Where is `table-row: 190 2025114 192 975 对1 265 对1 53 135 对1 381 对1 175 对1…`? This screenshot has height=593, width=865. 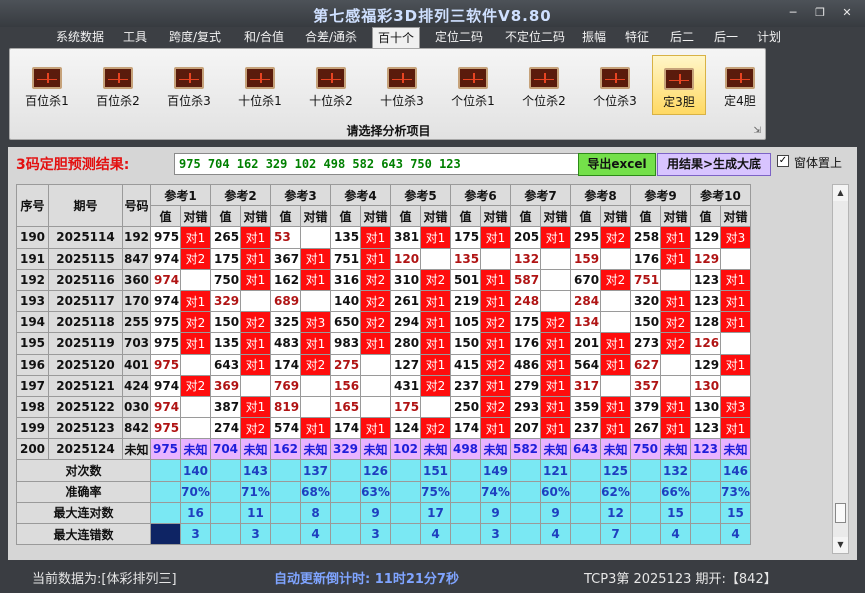
table-row: 190 2025114 192 975 对1 265 对1 53 135 对1 381 对1 175 对1… is located at coordinates (383, 237).